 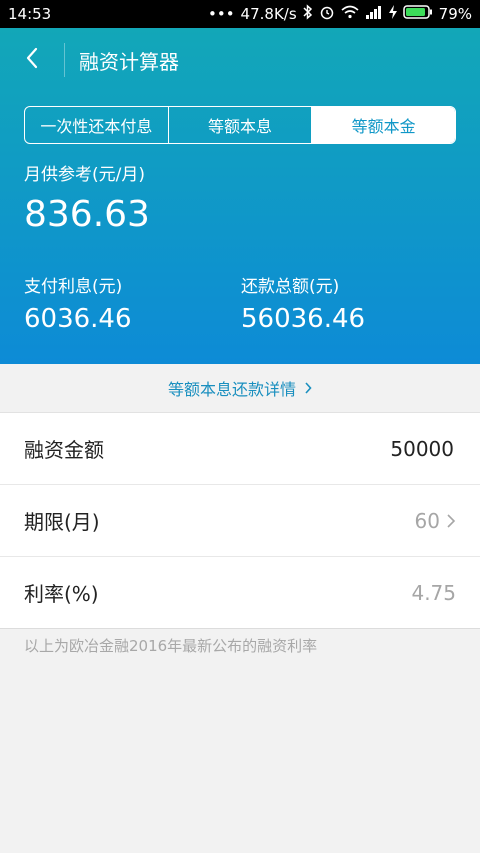 What do you see at coordinates (231, 389) in the screenshot?
I see `details-link-label: 等额本息还款详情` at bounding box center [231, 389].